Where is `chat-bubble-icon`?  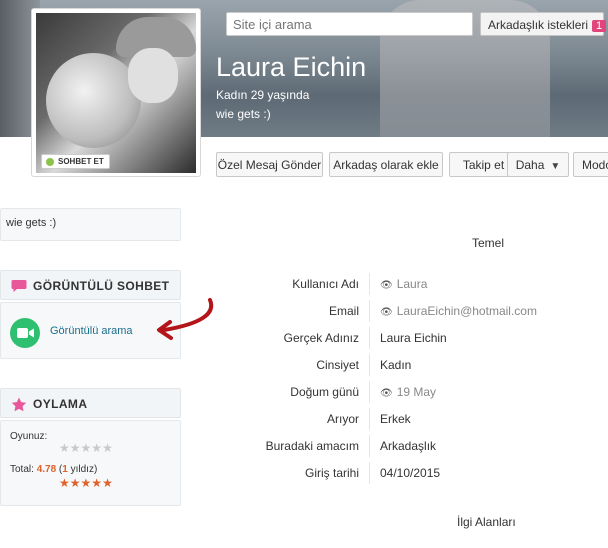 chat-bubble-icon is located at coordinates (19, 287).